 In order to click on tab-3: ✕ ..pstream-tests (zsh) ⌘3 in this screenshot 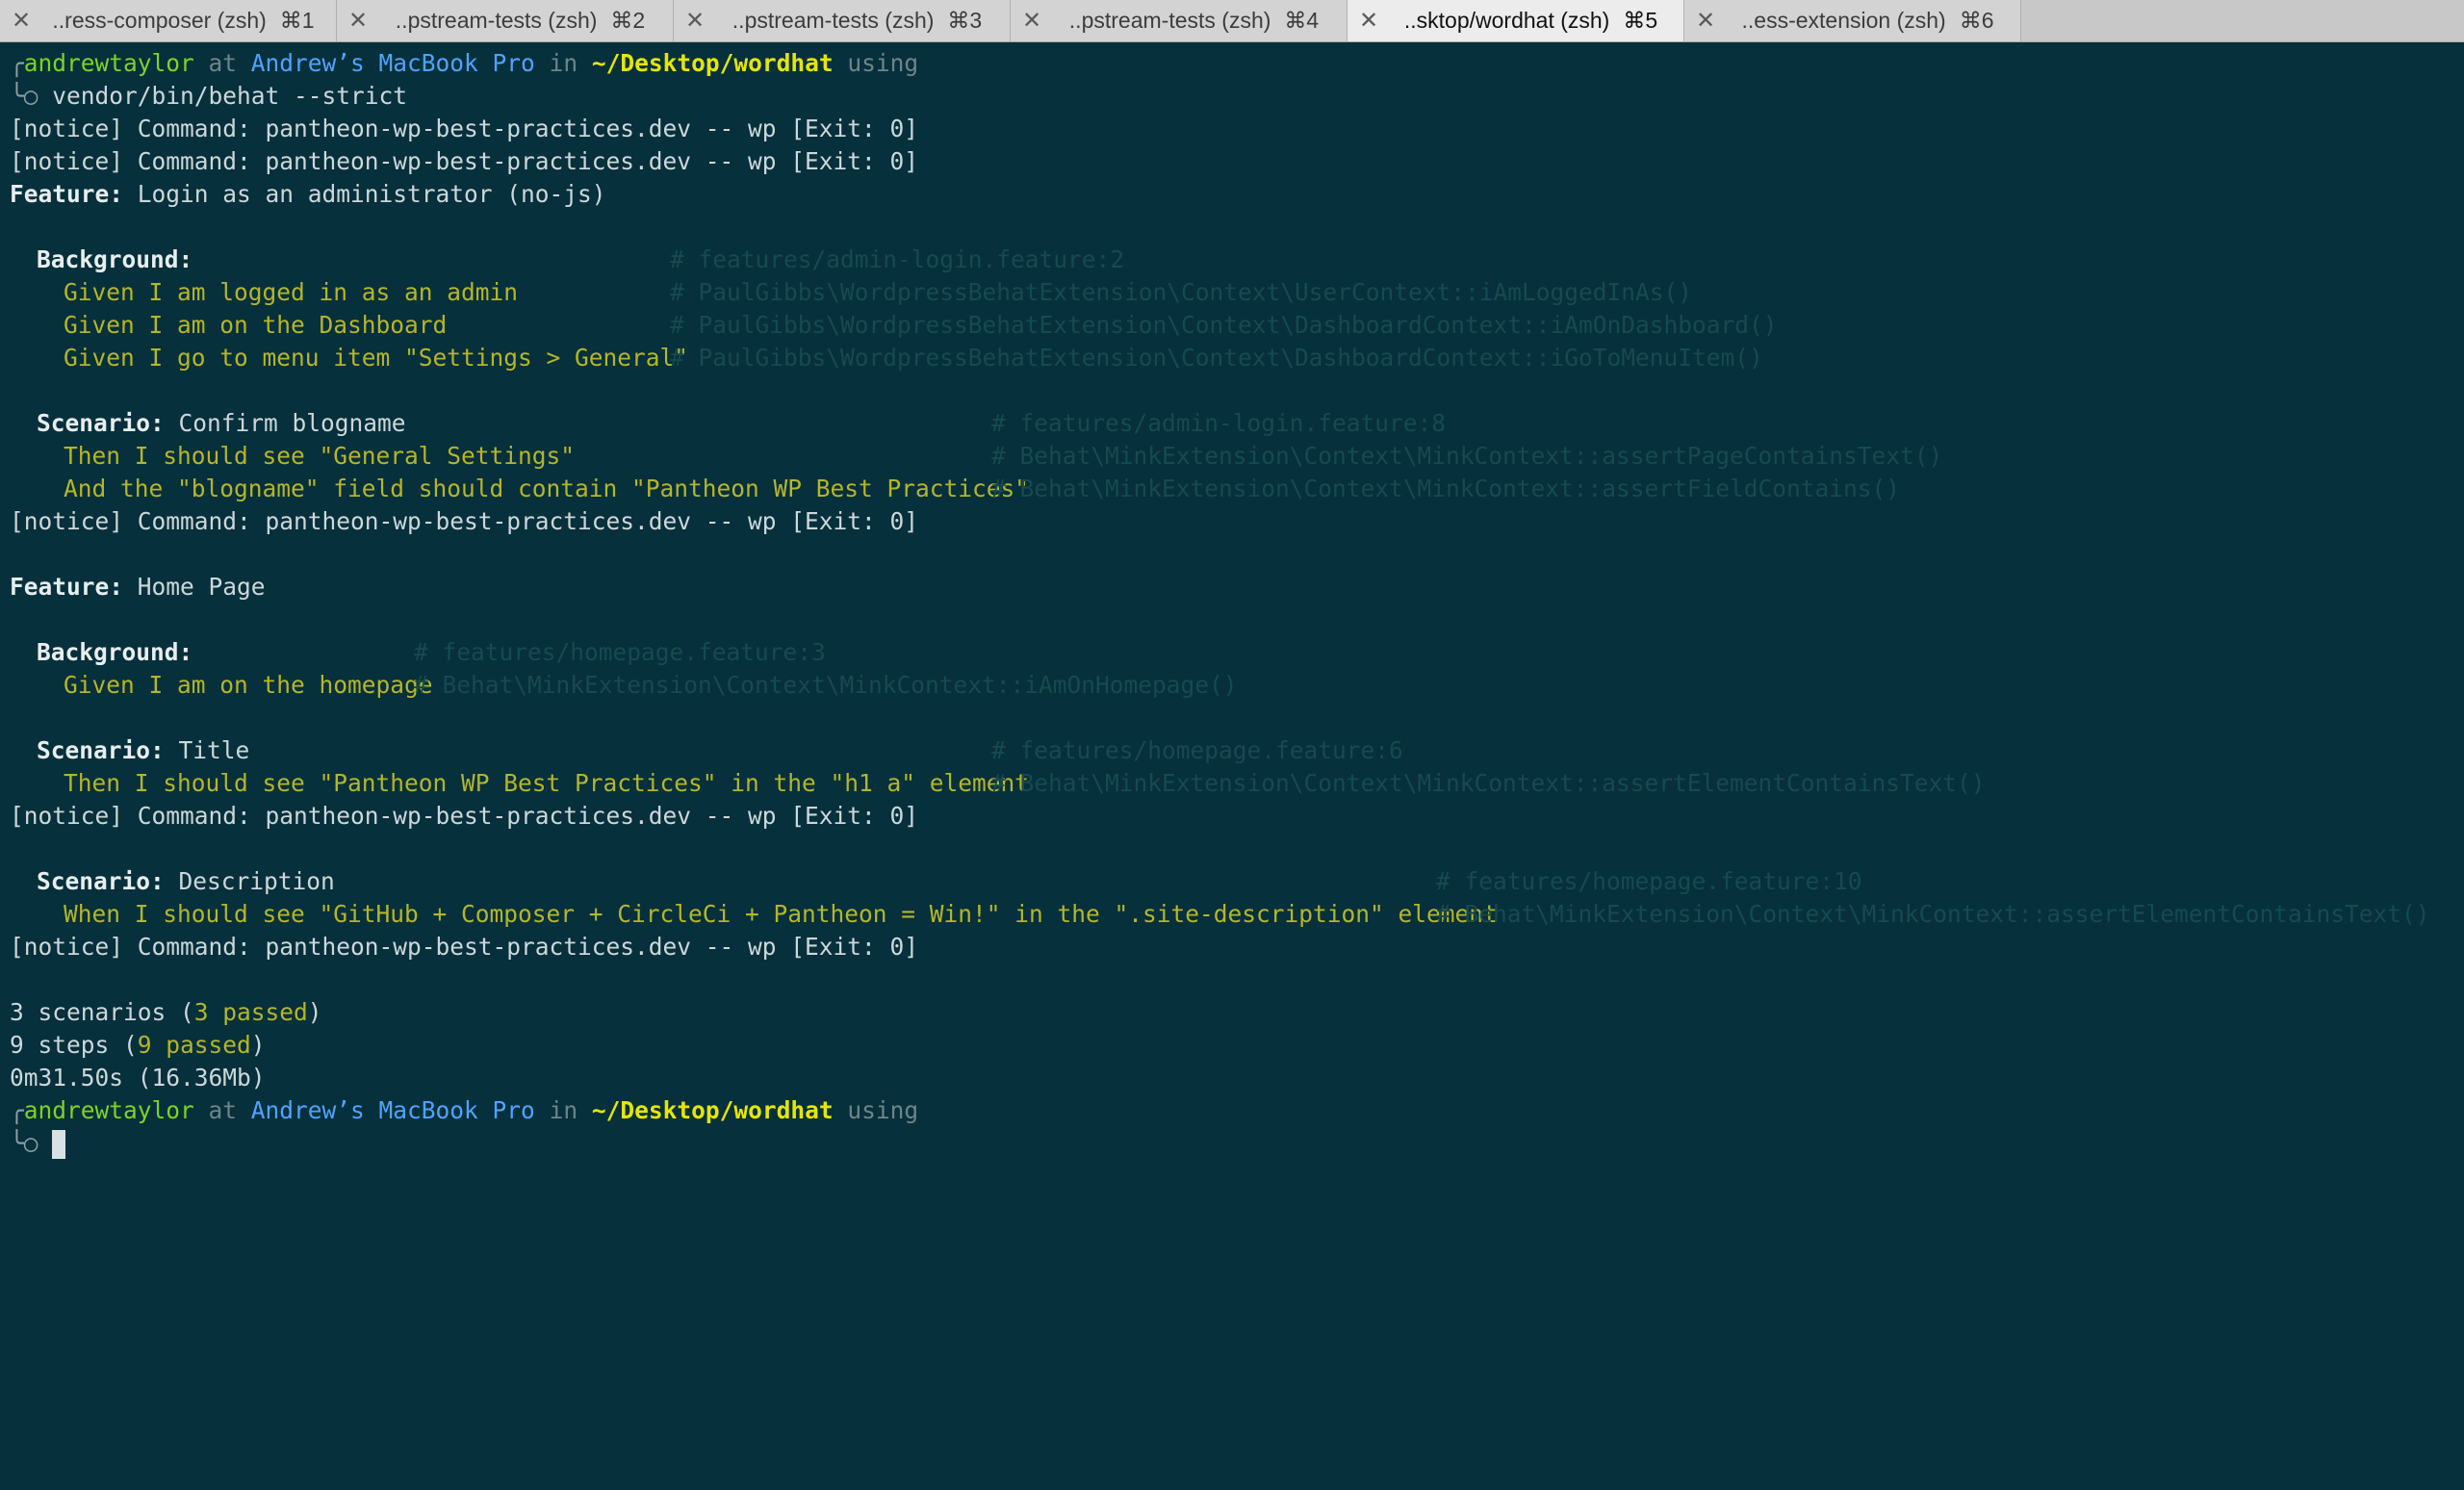, I will do `click(842, 20)`.